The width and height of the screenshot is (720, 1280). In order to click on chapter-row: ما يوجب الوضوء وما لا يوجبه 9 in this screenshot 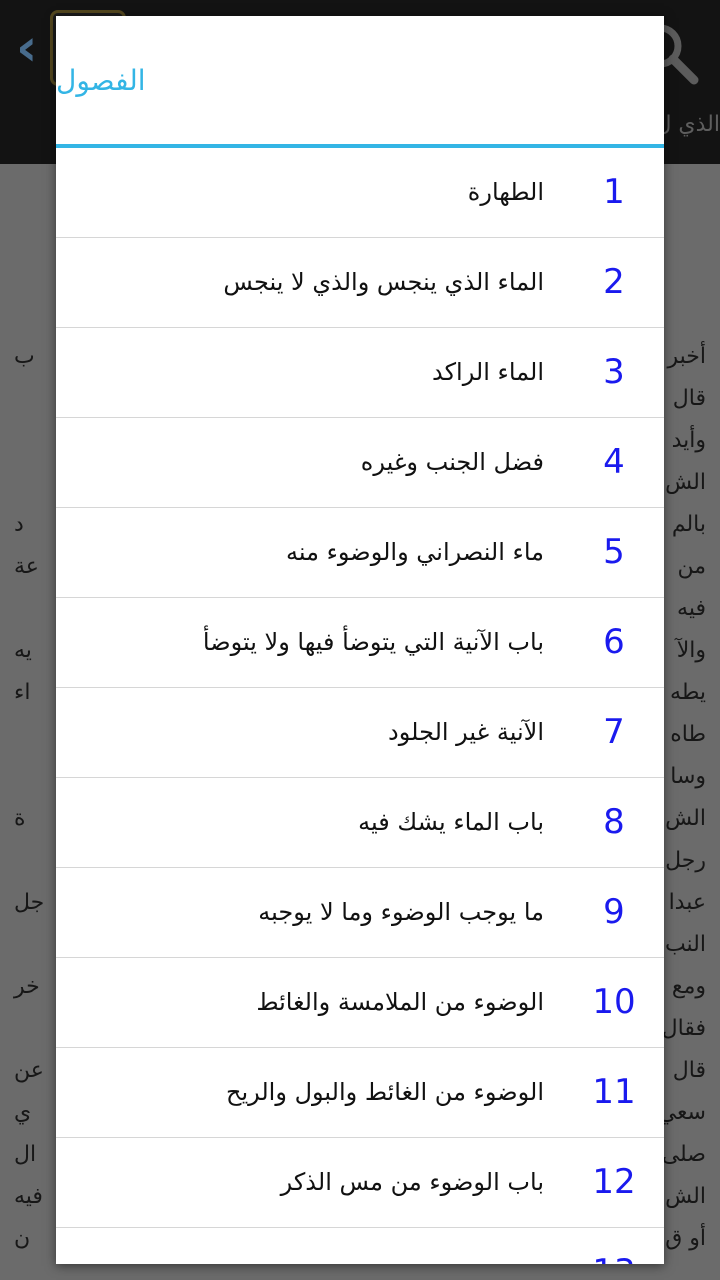, I will do `click(360, 913)`.